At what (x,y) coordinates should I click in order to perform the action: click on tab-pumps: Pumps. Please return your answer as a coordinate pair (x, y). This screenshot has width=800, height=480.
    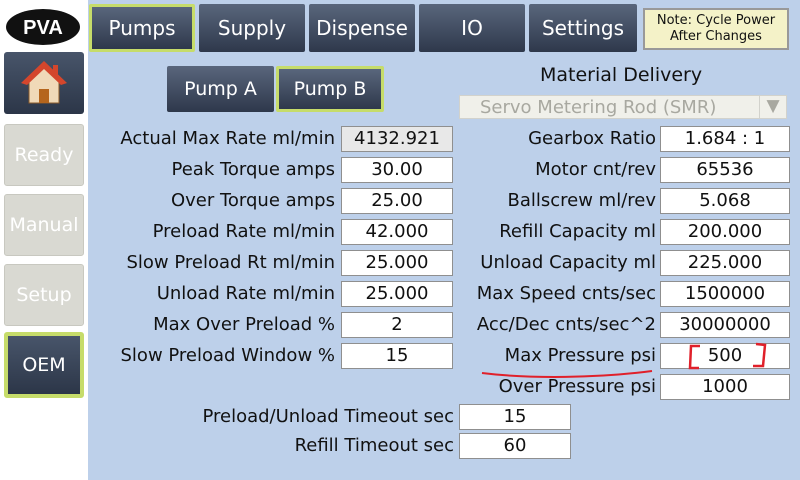
    Looking at the image, I should click on (142, 28).